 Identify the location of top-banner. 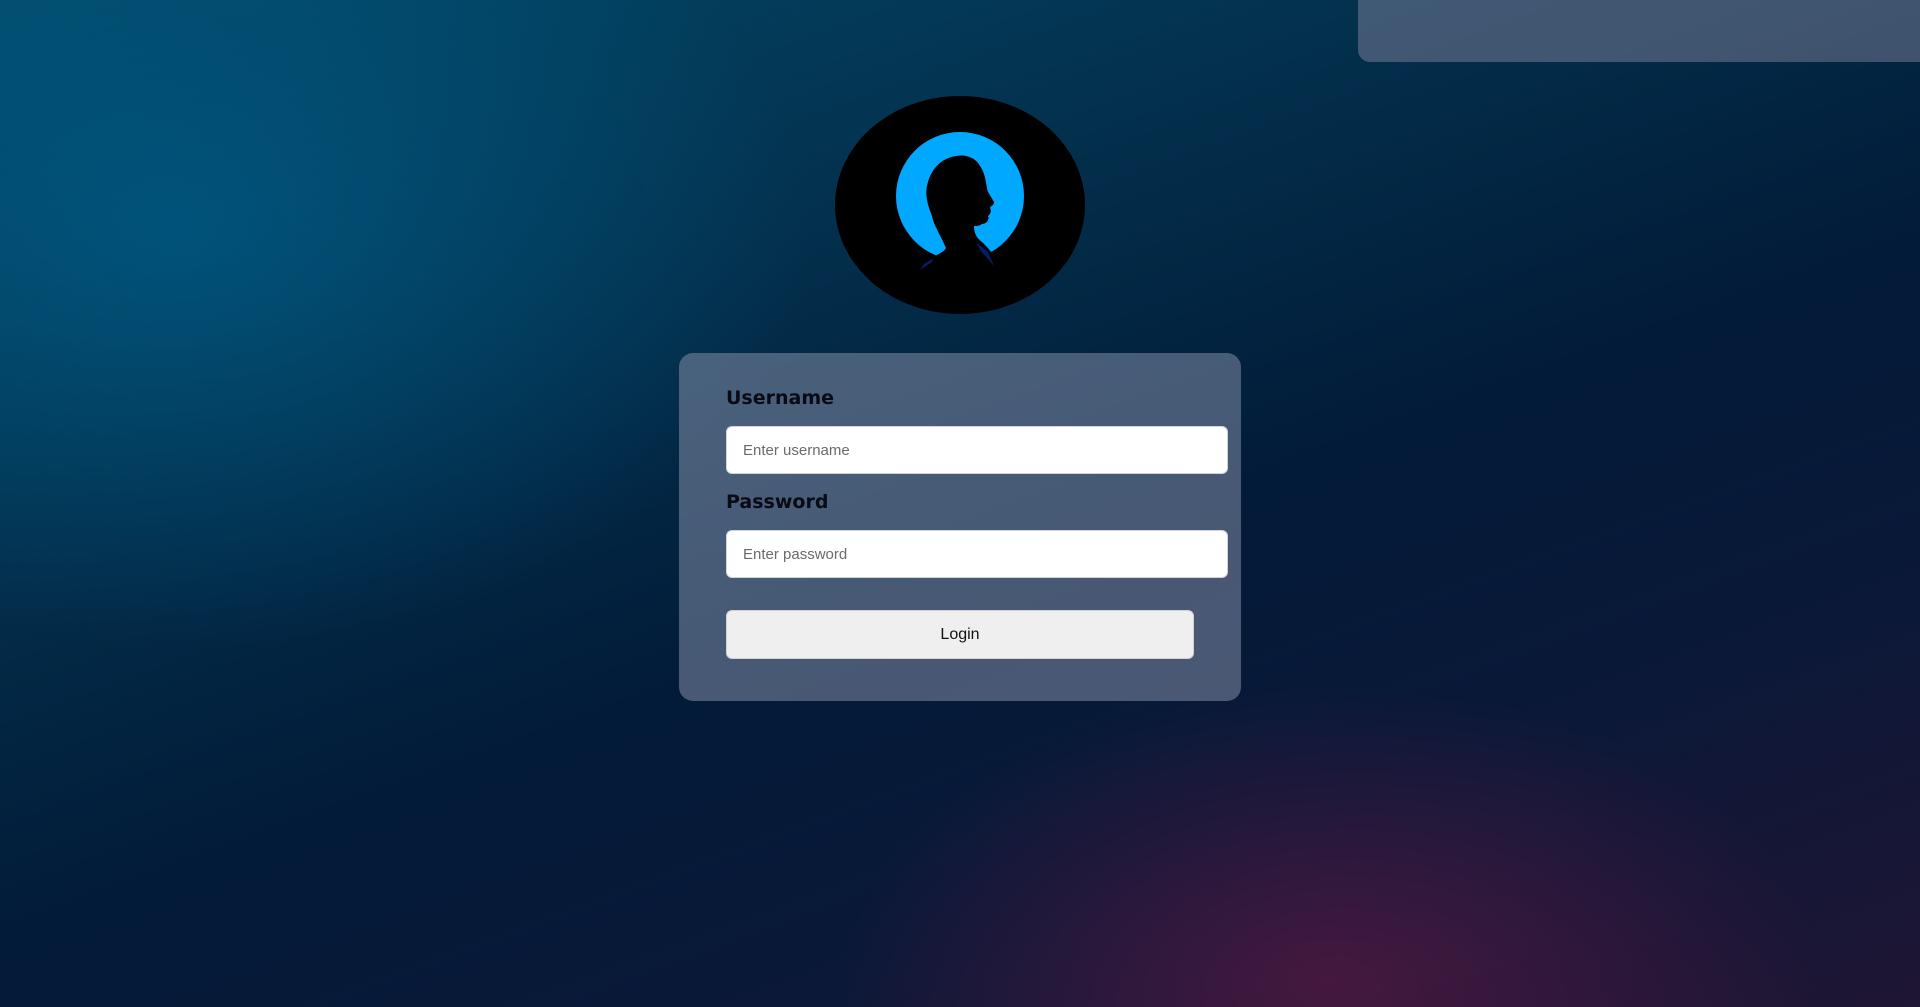
(1639, 31).